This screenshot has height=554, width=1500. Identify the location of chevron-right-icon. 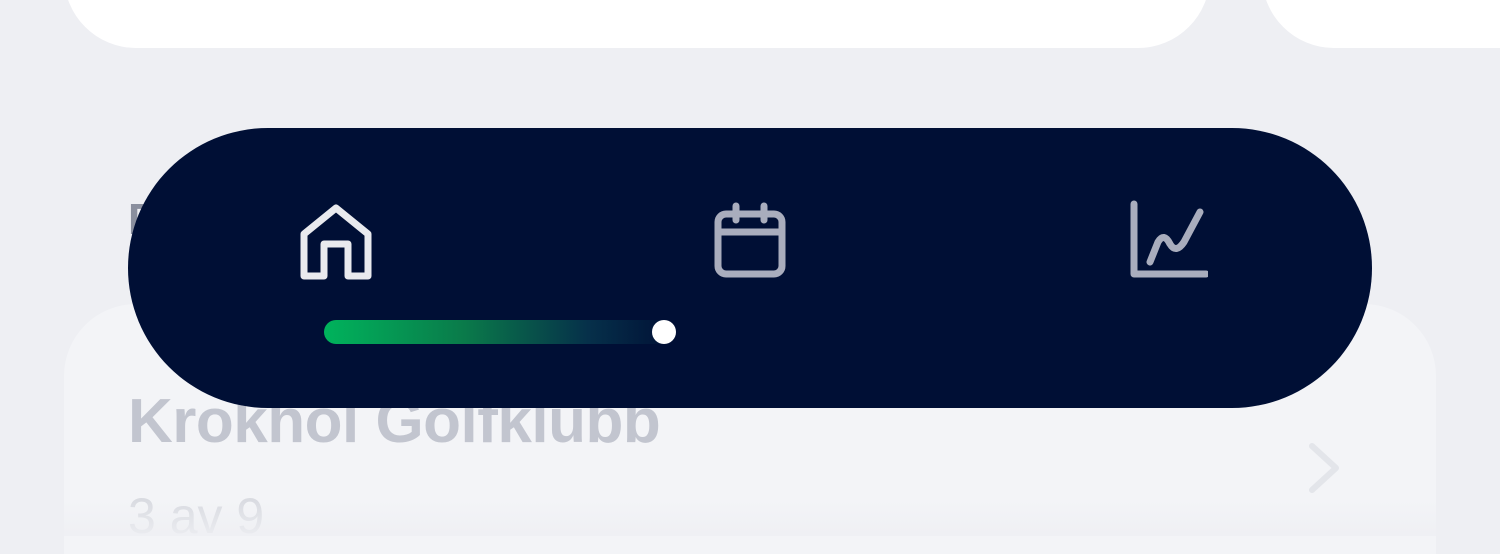
(1324, 468).